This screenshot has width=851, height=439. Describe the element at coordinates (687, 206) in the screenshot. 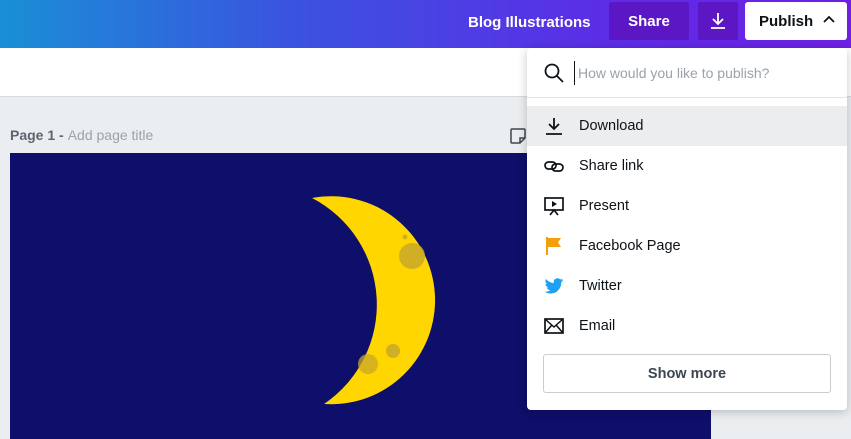

I see `menu-item-present: Present` at that location.